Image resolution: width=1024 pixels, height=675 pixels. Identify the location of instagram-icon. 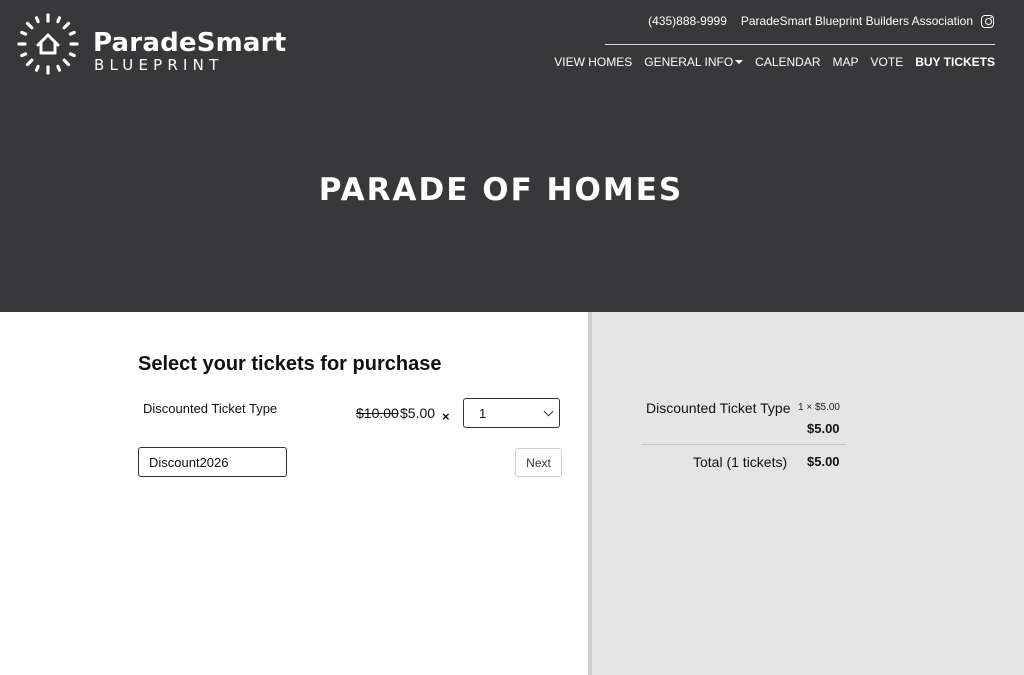
(987, 21).